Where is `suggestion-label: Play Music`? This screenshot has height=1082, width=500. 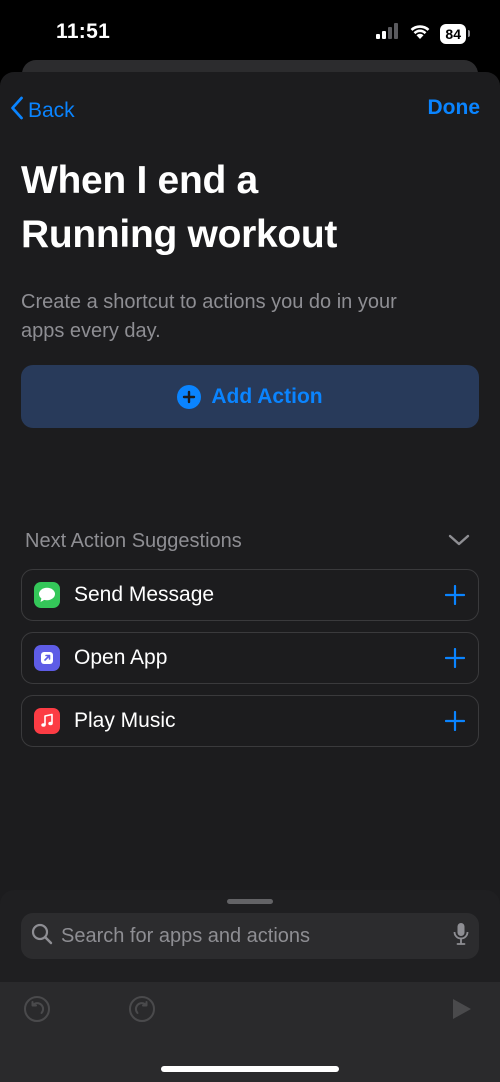
suggestion-label: Play Music is located at coordinates (125, 720).